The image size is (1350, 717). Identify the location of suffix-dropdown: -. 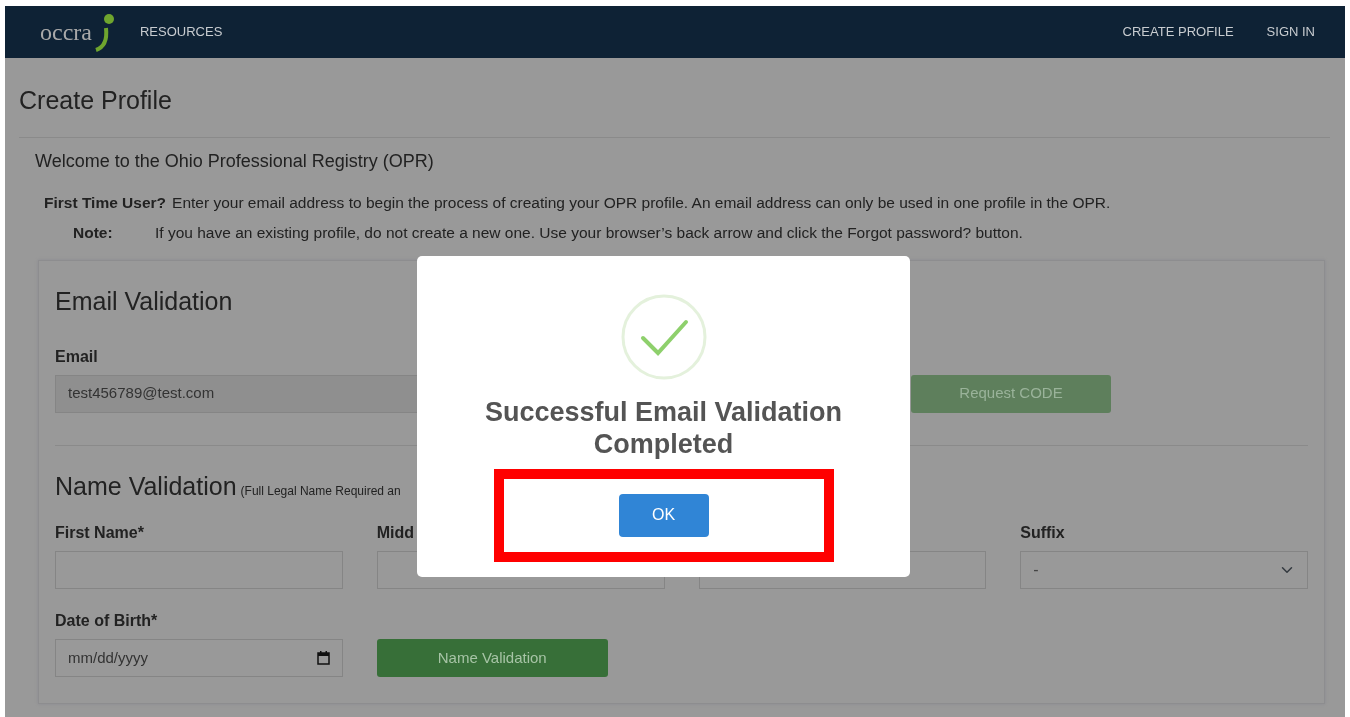
(1164, 570).